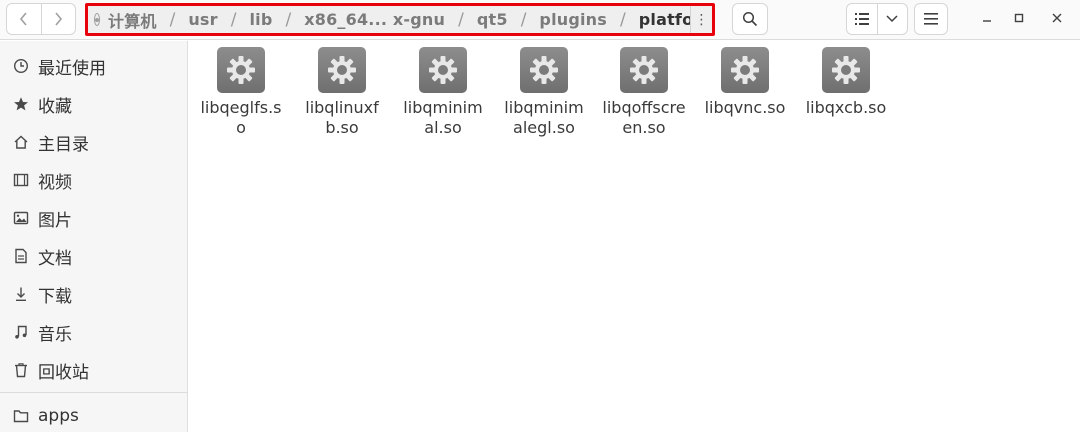 The width and height of the screenshot is (1080, 432). Describe the element at coordinates (21, 218) in the screenshot. I see `image-icon` at that location.